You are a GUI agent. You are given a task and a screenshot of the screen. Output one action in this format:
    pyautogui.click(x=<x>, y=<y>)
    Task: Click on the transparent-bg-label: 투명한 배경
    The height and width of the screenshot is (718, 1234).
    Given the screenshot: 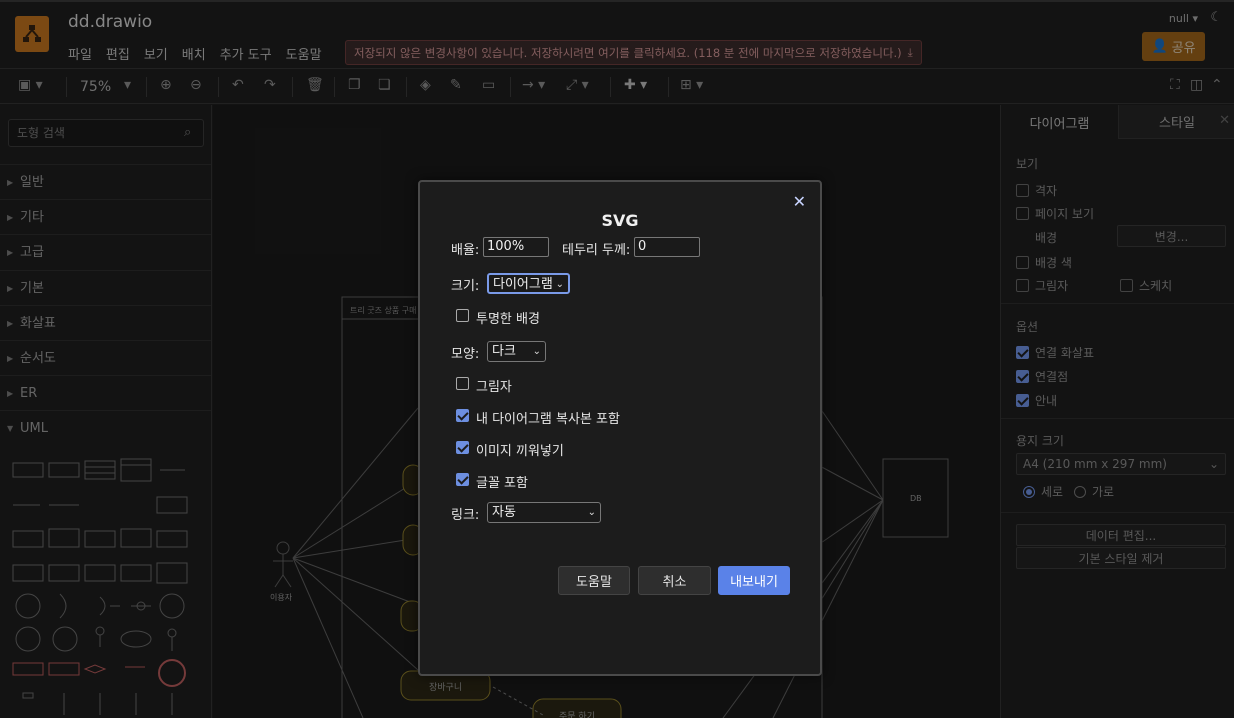 What is the action you would take?
    pyautogui.click(x=508, y=319)
    